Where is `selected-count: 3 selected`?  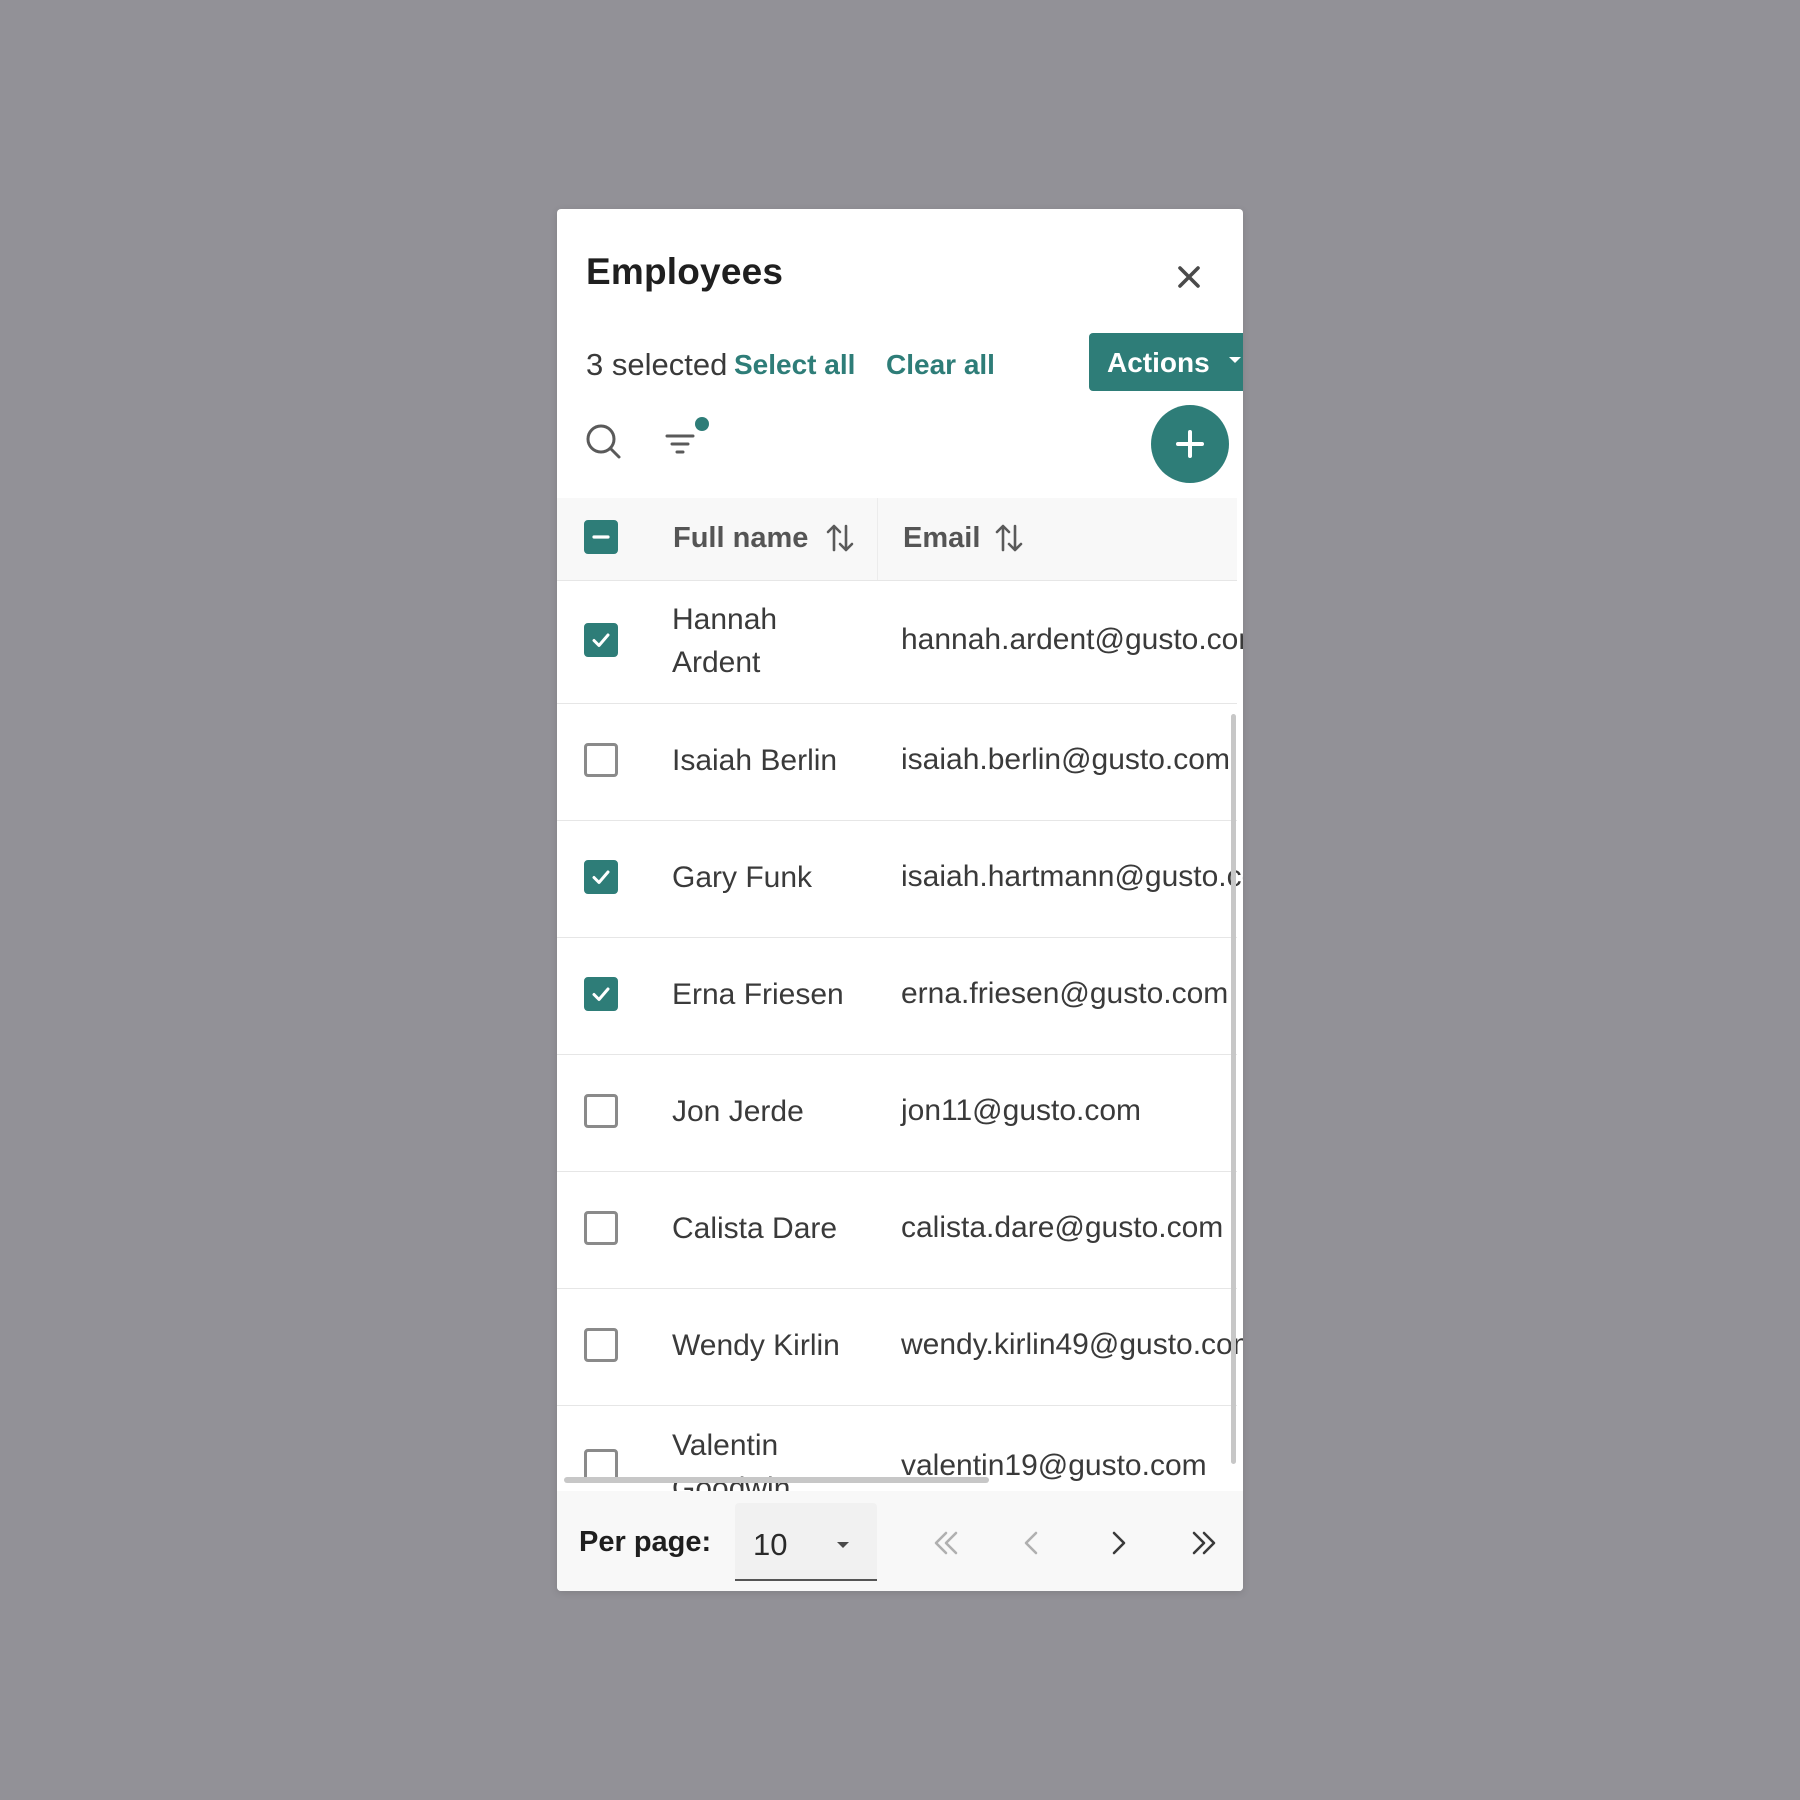 selected-count: 3 selected is located at coordinates (657, 364).